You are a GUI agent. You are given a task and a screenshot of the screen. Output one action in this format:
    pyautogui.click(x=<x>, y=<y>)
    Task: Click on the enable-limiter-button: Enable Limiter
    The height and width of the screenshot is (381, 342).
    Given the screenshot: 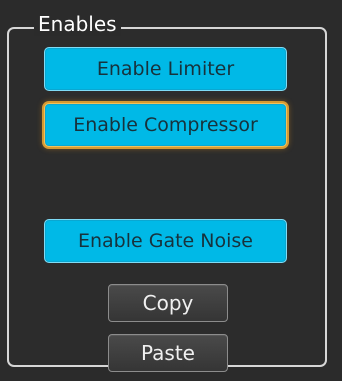 What is the action you would take?
    pyautogui.click(x=165, y=69)
    